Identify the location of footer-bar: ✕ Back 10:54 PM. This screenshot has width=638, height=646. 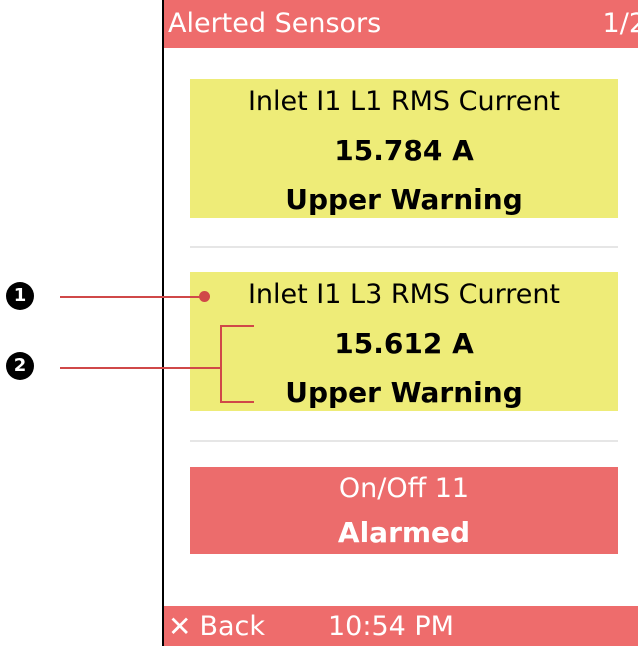
(401, 626).